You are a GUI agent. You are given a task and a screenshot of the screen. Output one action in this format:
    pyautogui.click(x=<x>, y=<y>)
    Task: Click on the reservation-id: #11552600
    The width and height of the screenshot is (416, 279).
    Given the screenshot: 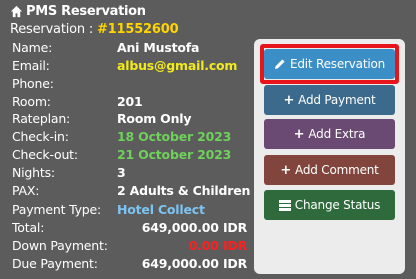 What is the action you would take?
    pyautogui.click(x=137, y=29)
    